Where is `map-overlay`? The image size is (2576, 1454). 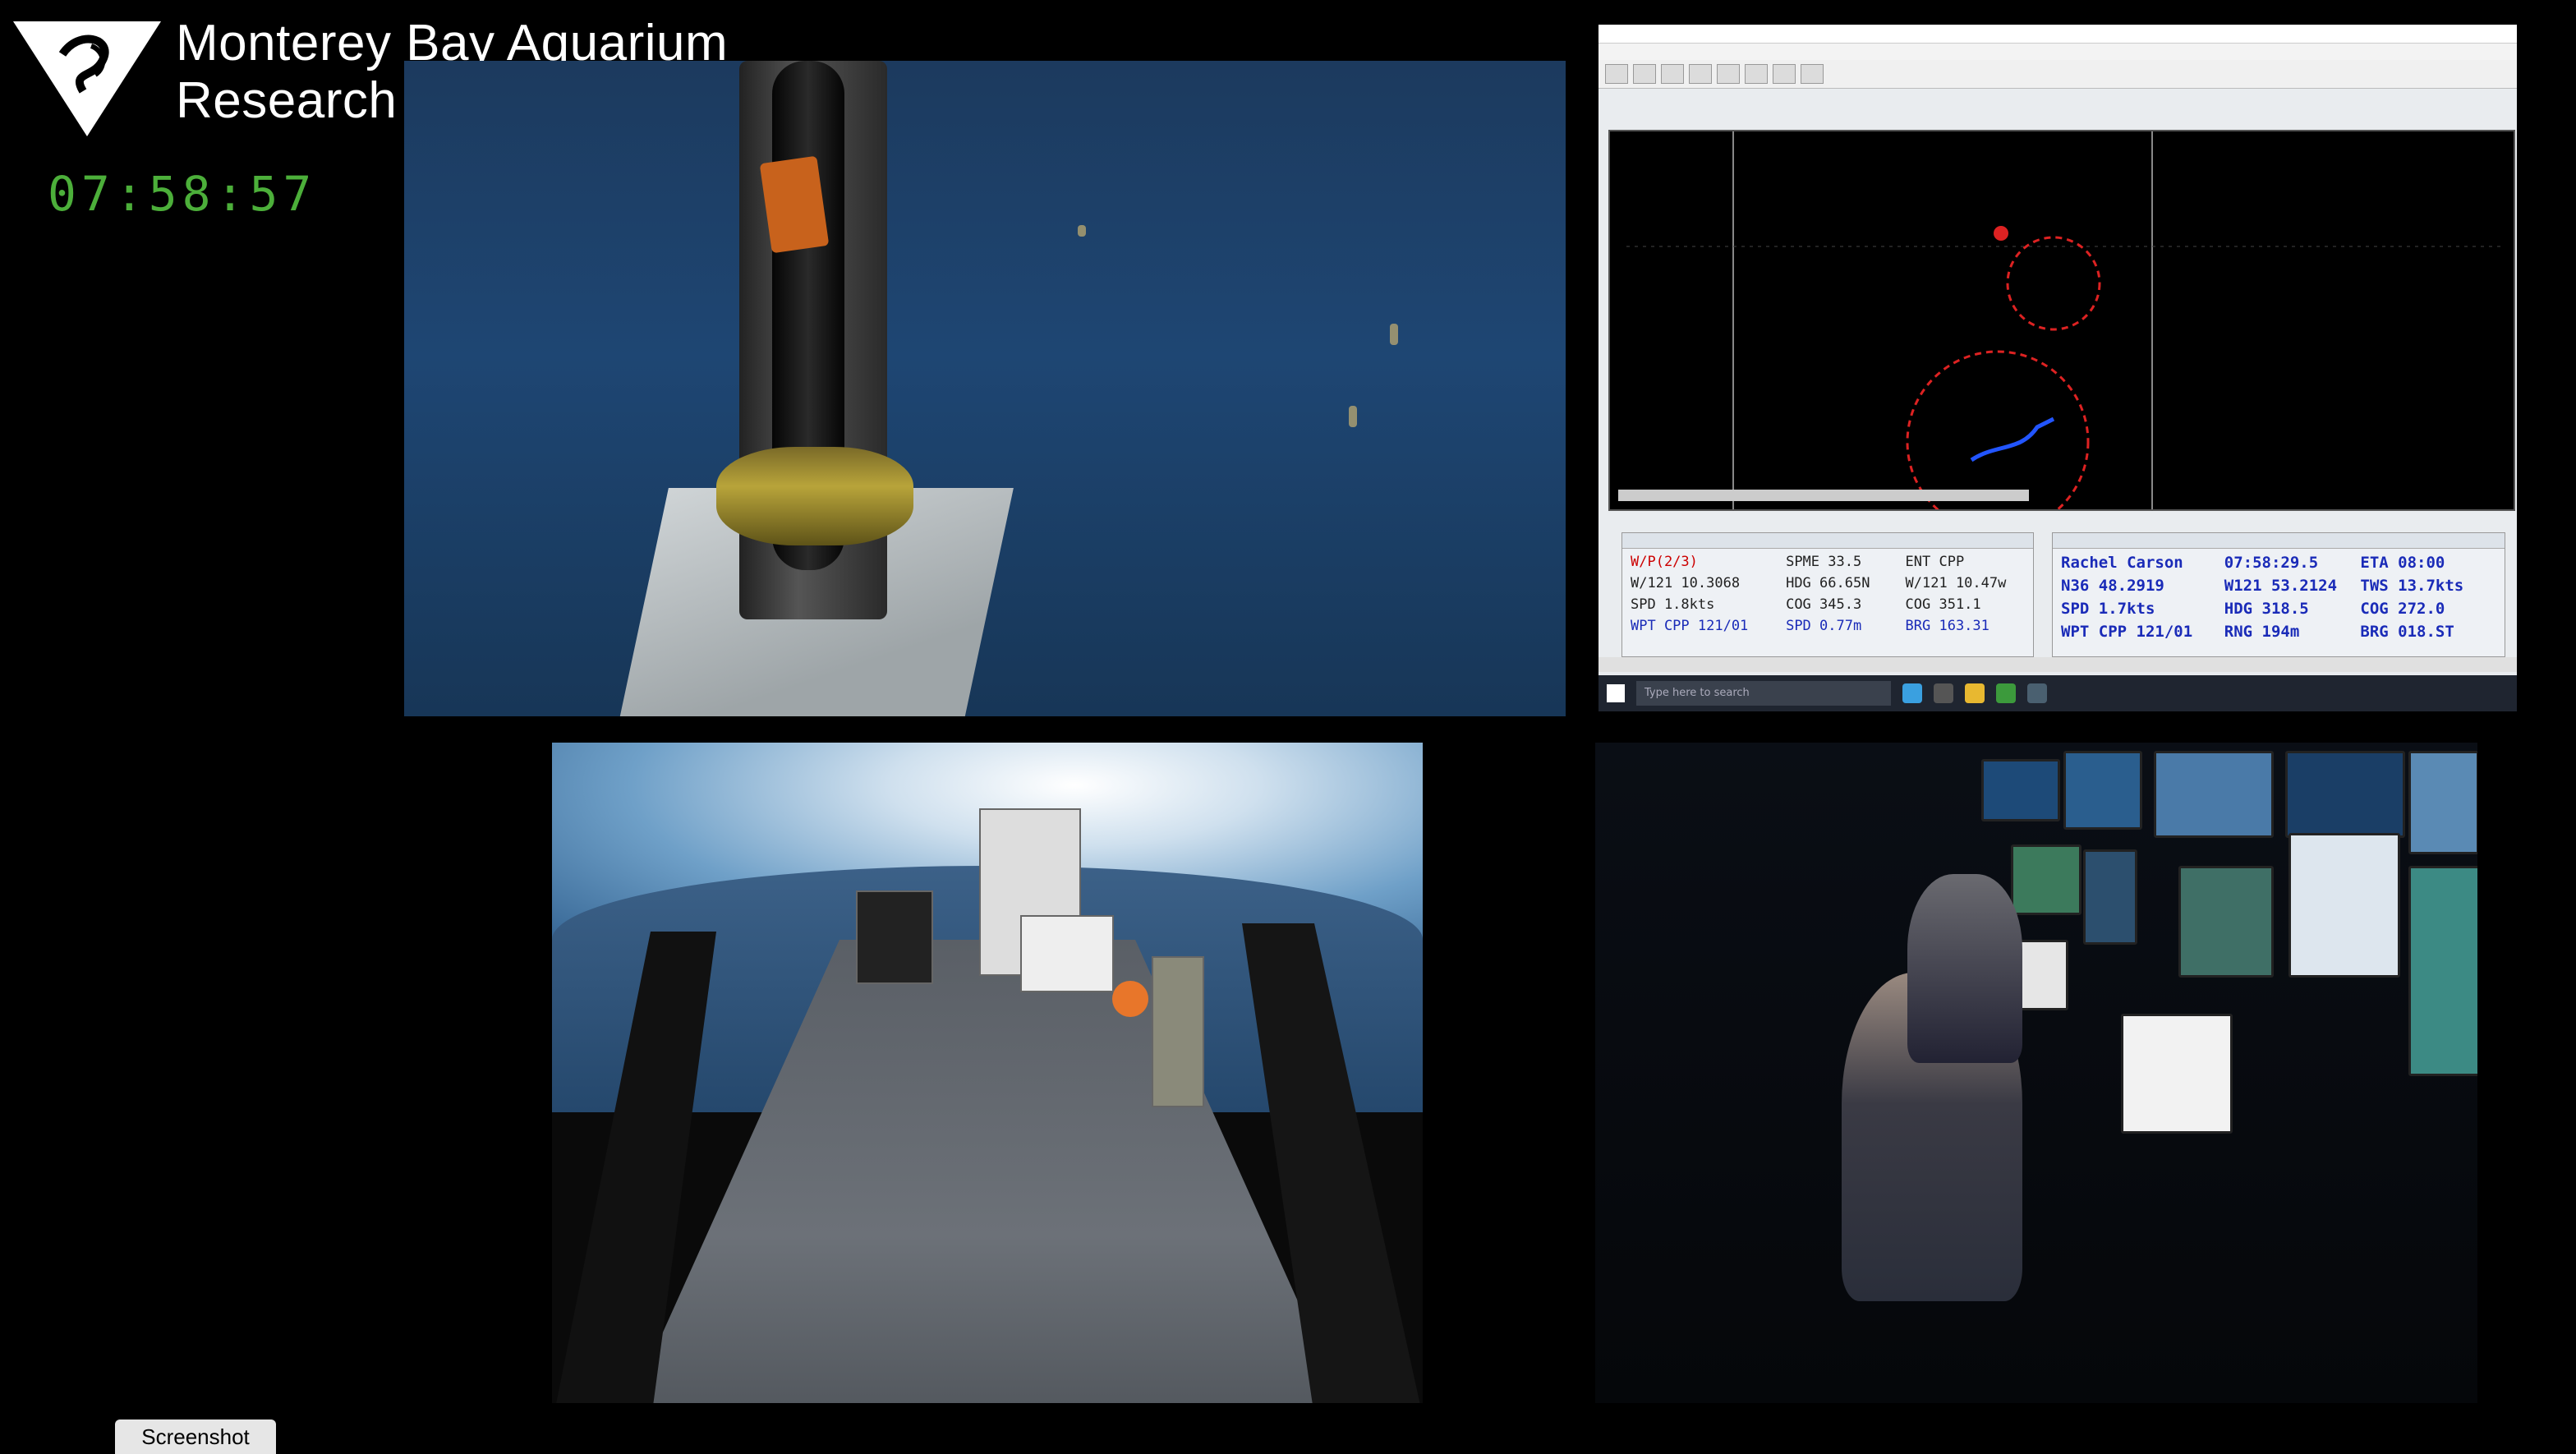
map-overlay is located at coordinates (2065, 333).